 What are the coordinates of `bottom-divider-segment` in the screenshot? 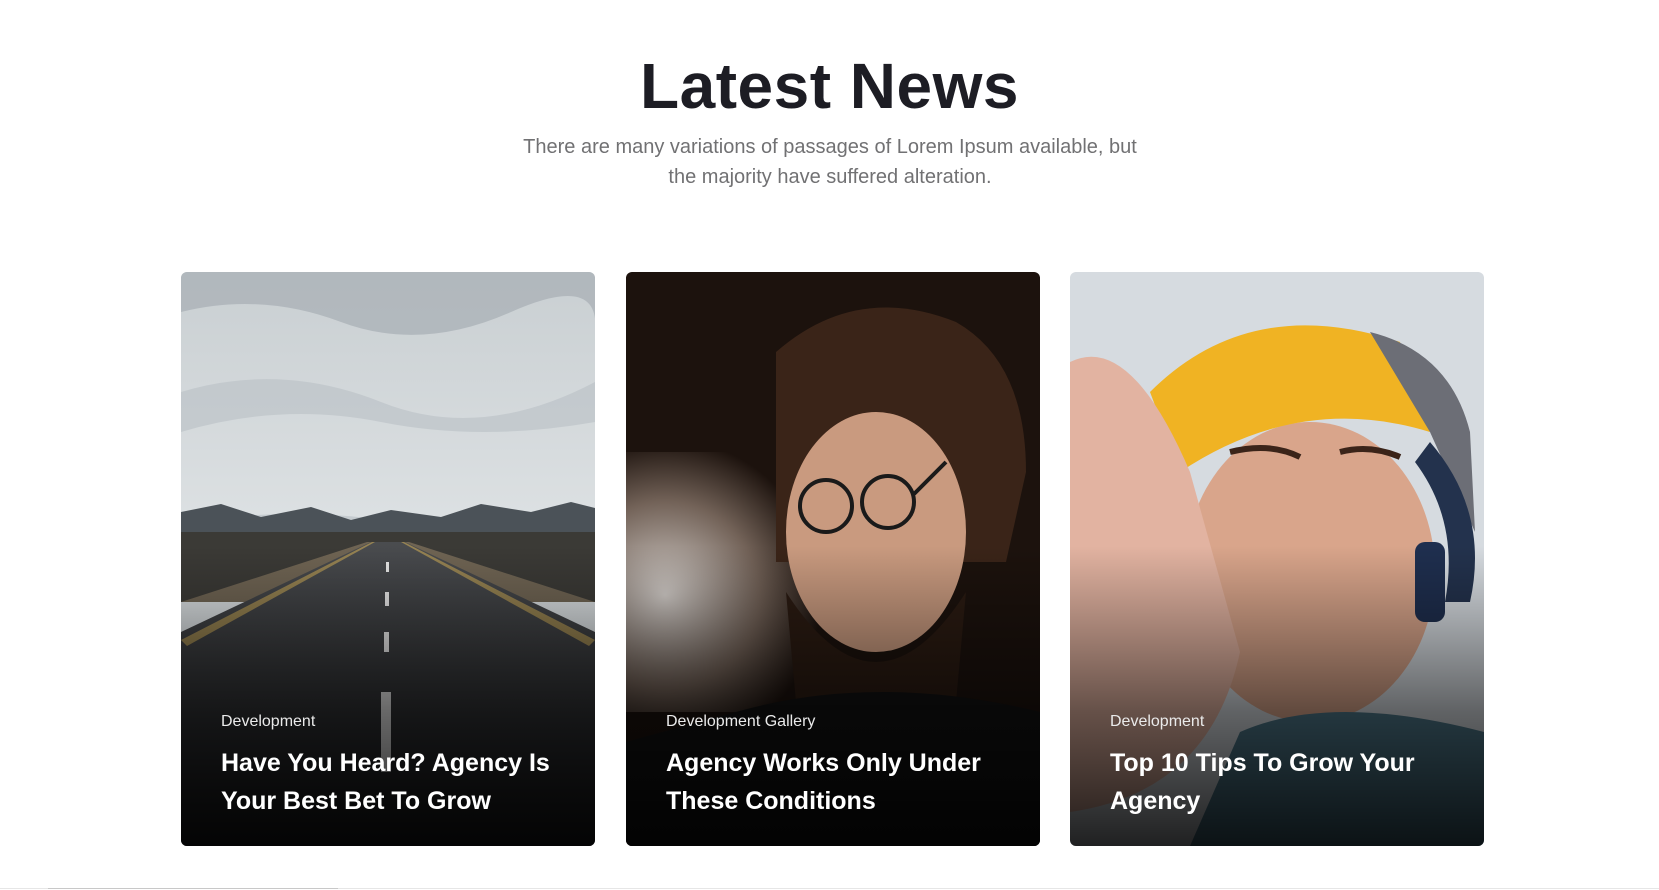 It's located at (193, 888).